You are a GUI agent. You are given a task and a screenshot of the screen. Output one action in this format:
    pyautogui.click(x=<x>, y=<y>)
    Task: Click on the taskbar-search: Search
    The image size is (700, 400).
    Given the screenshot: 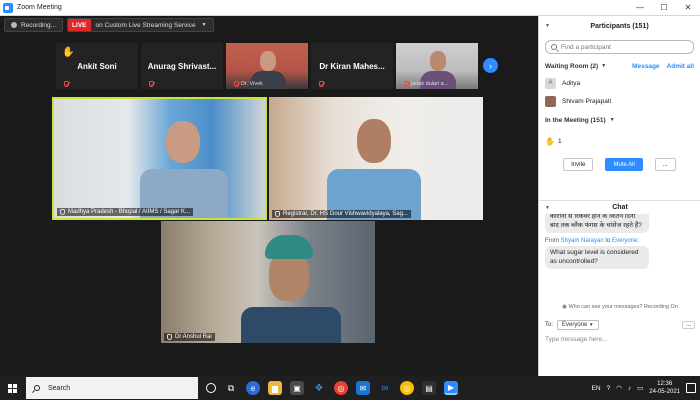 What is the action you would take?
    pyautogui.click(x=112, y=388)
    